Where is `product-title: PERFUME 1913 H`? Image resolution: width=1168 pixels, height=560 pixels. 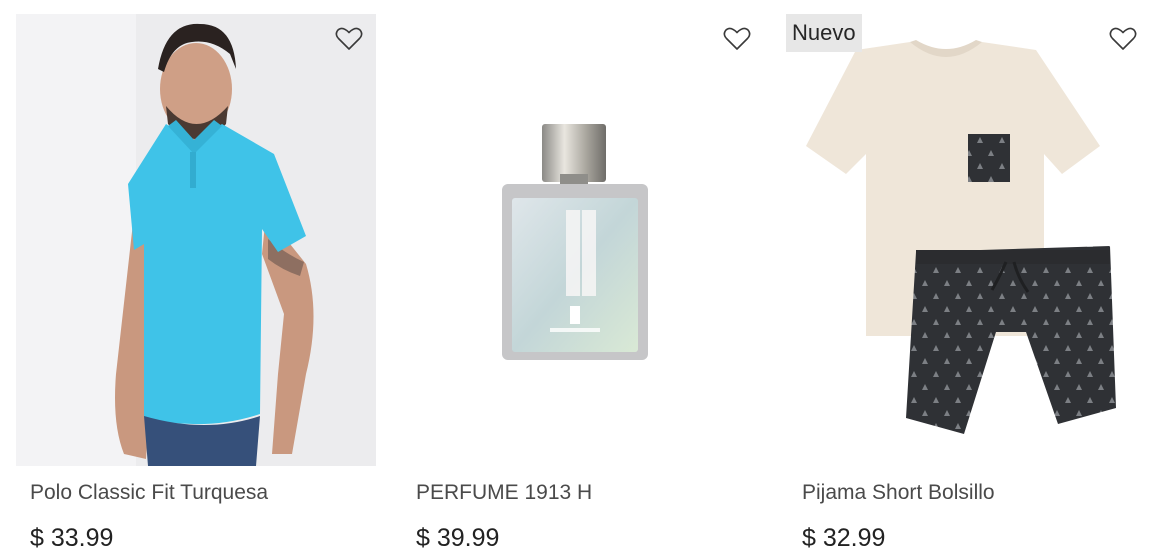
product-title: PERFUME 1913 H is located at coordinates (504, 493).